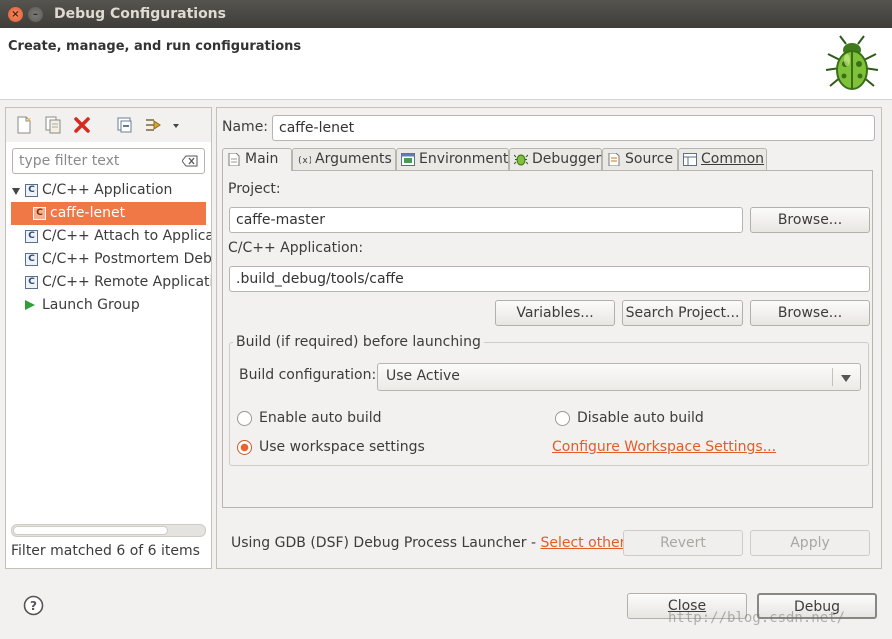 This screenshot has height=639, width=892. Describe the element at coordinates (296, 248) in the screenshot. I see `application-label: C/C++ Application:` at that location.